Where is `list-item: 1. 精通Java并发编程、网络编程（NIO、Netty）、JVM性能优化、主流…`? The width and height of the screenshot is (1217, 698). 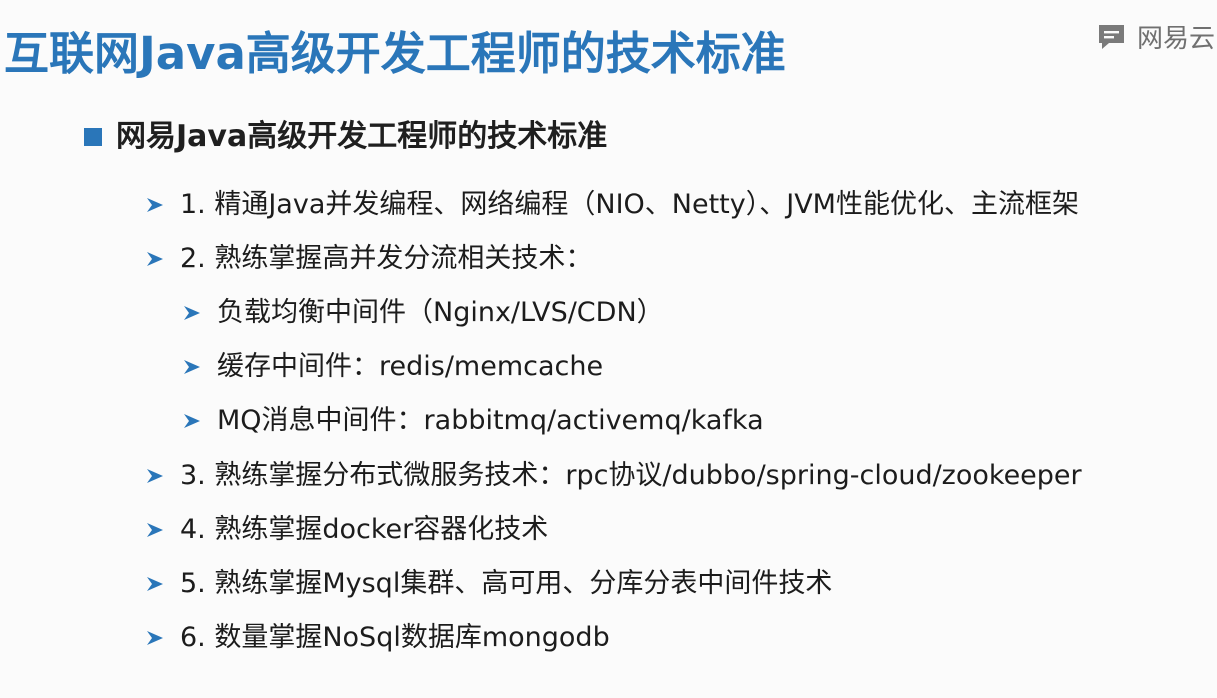
list-item: 1. 精通Java并发编程、网络编程（NIO、Netty）、JVM性能优化、主流… is located at coordinates (612, 205).